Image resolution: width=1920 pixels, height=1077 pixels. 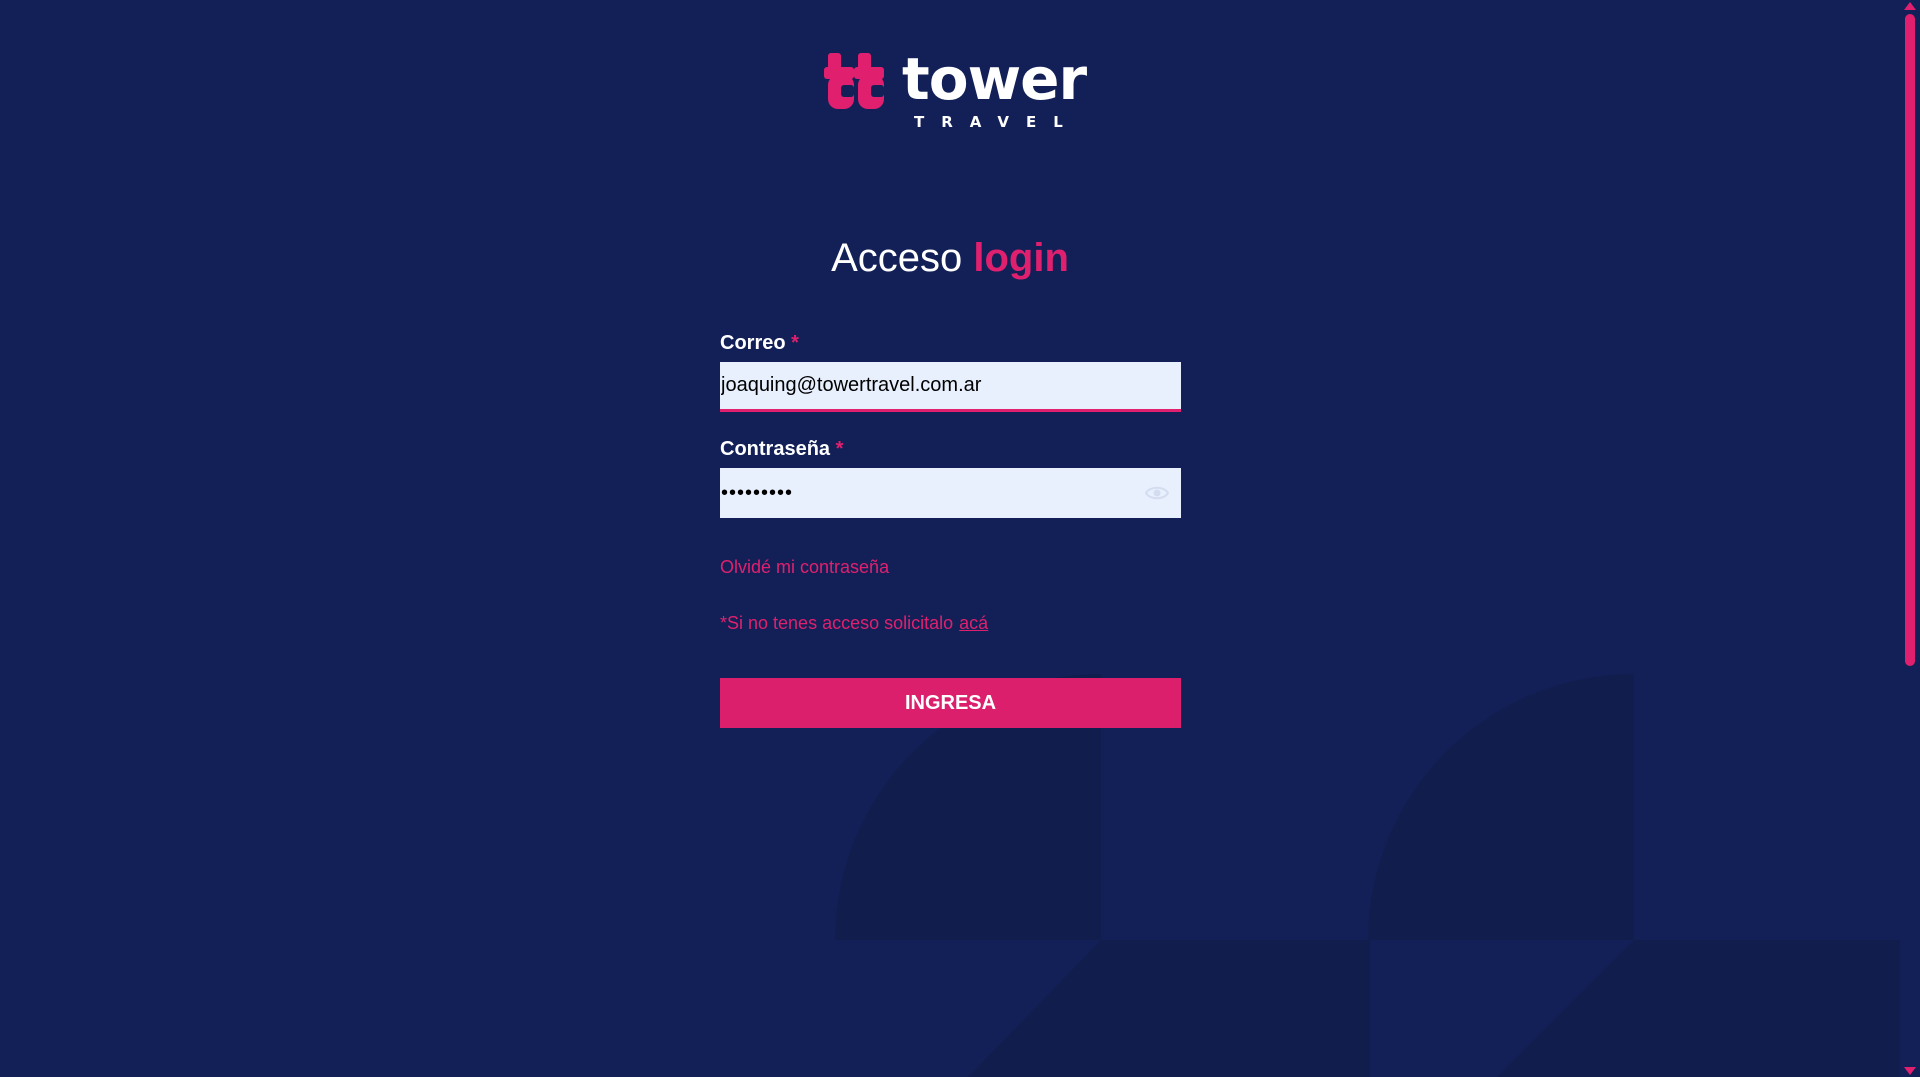 What do you see at coordinates (897, 258) in the screenshot?
I see `title-prefix: Acceso` at bounding box center [897, 258].